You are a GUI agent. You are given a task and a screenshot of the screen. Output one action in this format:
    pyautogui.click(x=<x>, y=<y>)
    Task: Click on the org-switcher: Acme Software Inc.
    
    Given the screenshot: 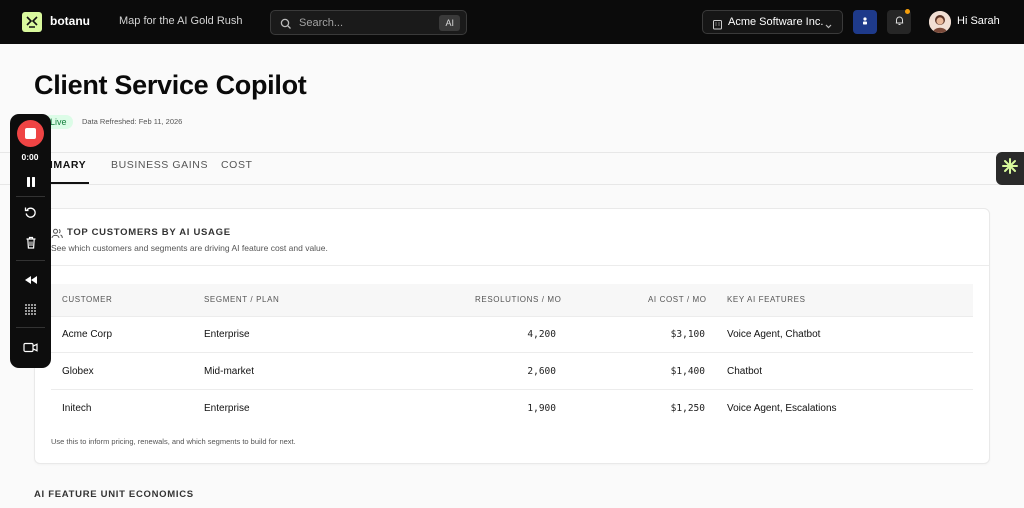 What is the action you would take?
    pyautogui.click(x=772, y=22)
    